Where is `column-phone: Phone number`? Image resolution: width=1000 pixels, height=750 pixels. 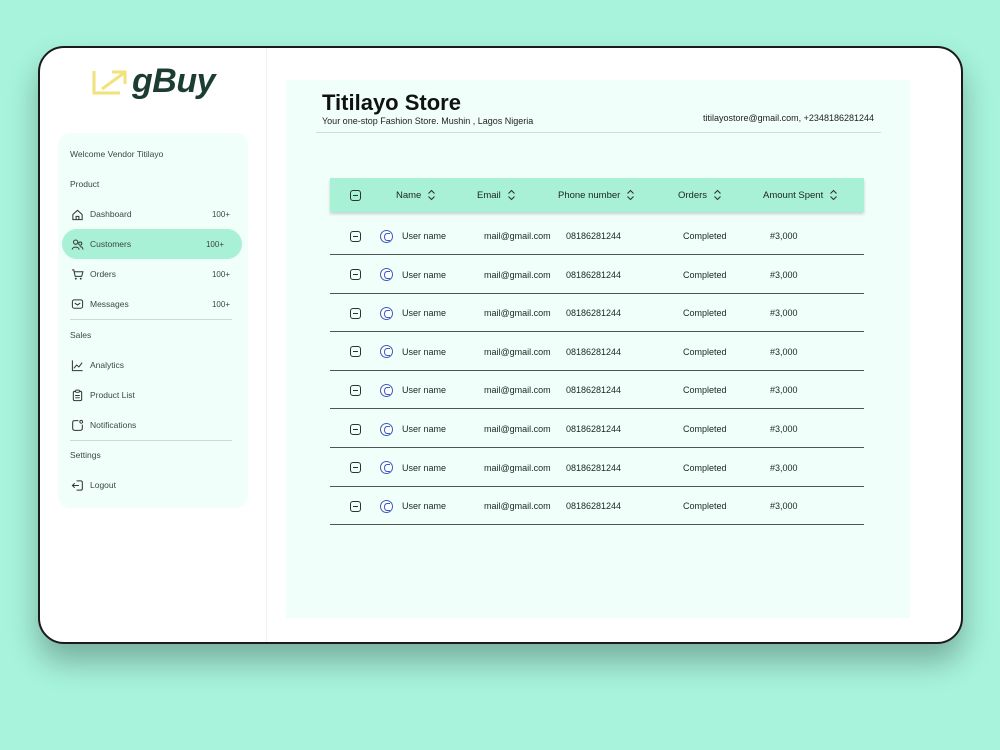 column-phone: Phone number is located at coordinates (596, 195).